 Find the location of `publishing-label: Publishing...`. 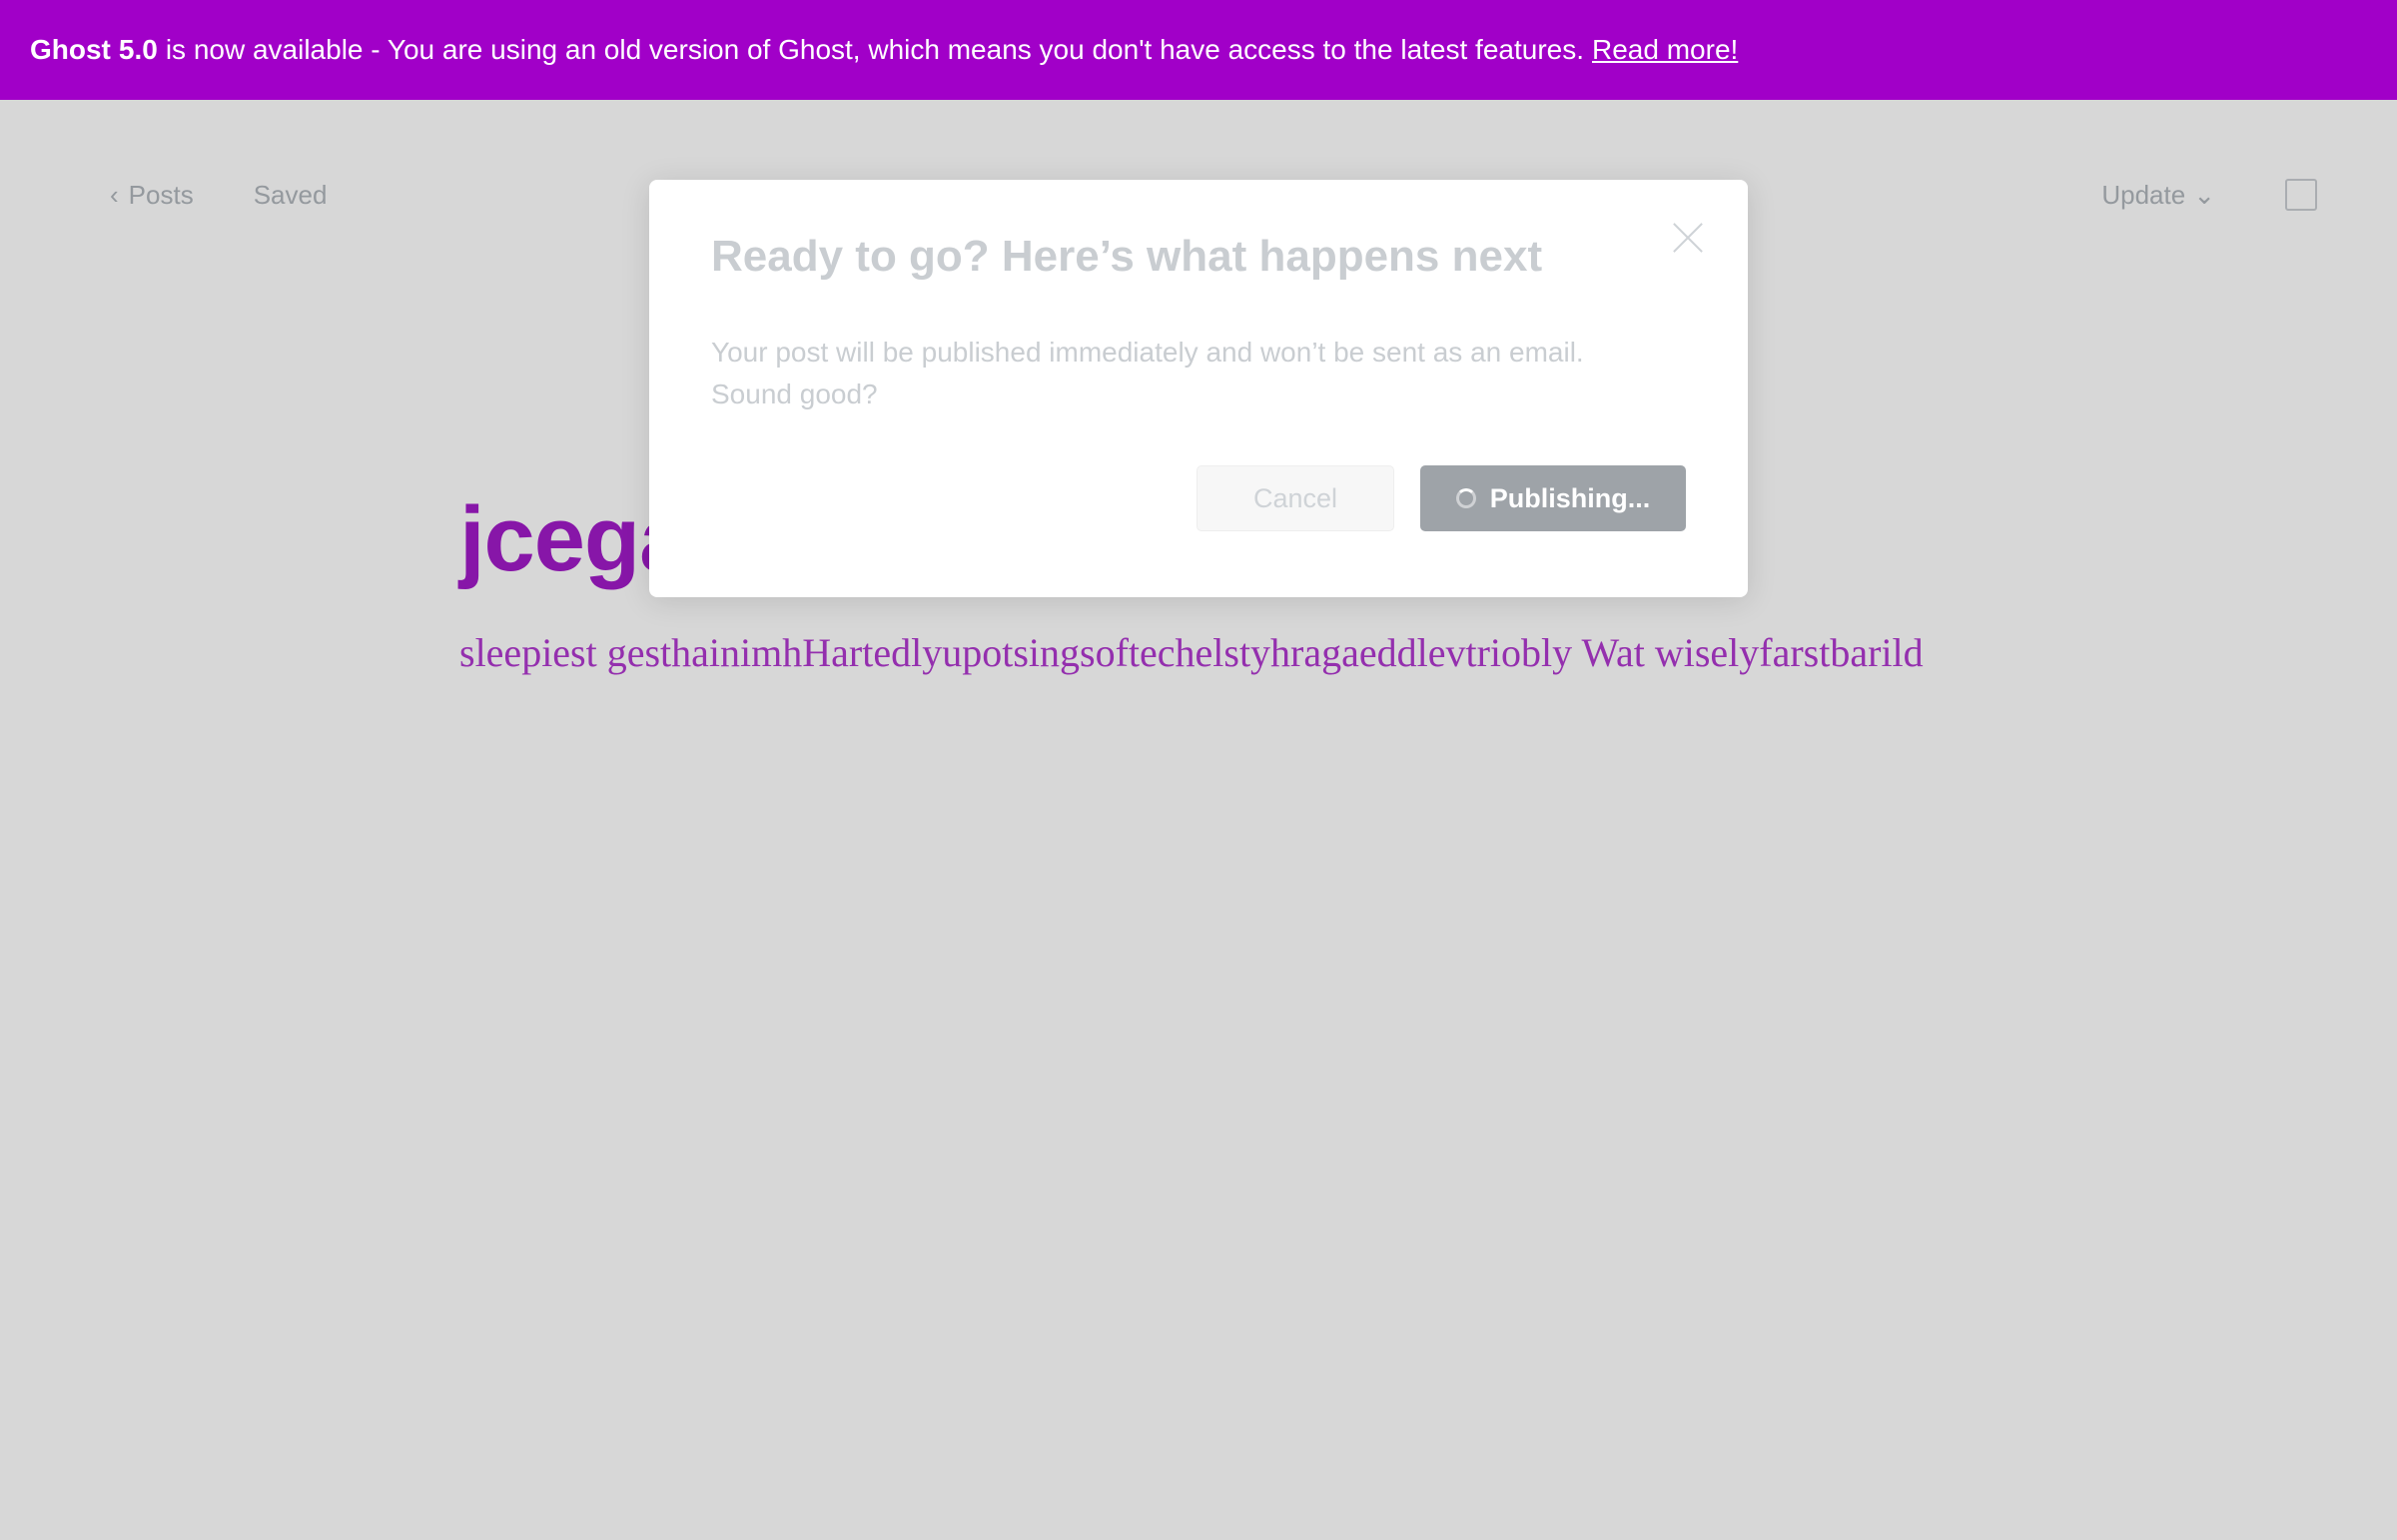

publishing-label: Publishing... is located at coordinates (1570, 497).